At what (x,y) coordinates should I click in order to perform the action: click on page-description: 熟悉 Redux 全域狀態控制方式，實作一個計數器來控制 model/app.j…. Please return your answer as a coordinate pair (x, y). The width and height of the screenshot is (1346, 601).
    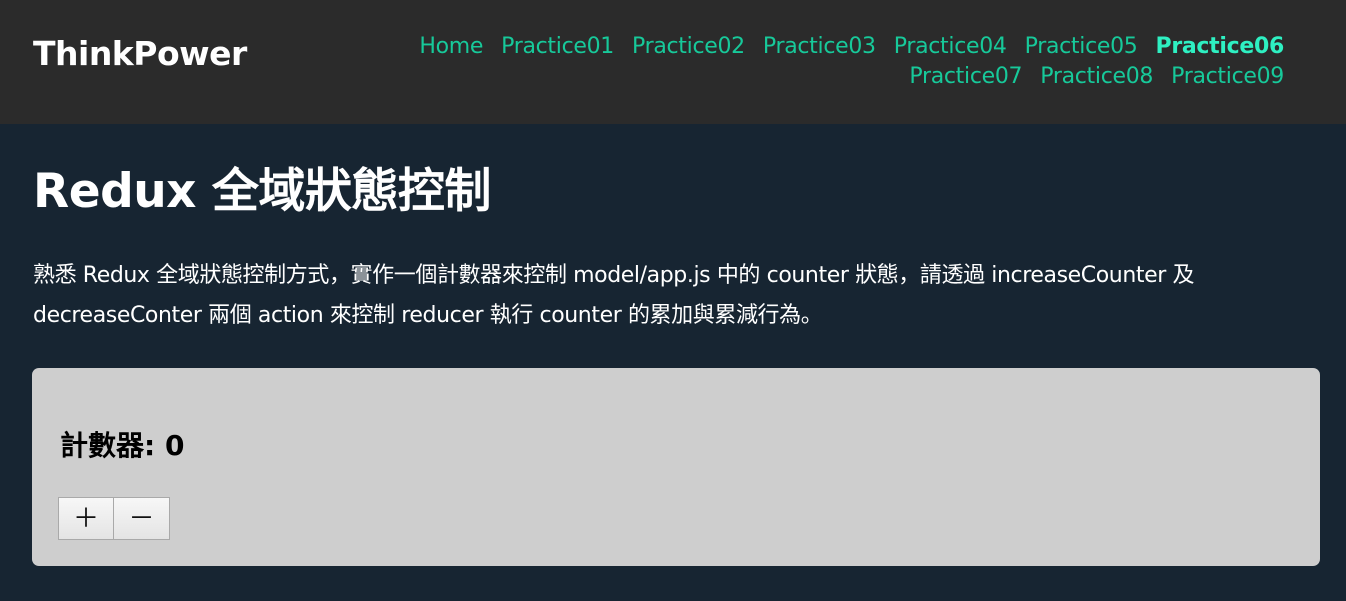
    Looking at the image, I should click on (614, 295).